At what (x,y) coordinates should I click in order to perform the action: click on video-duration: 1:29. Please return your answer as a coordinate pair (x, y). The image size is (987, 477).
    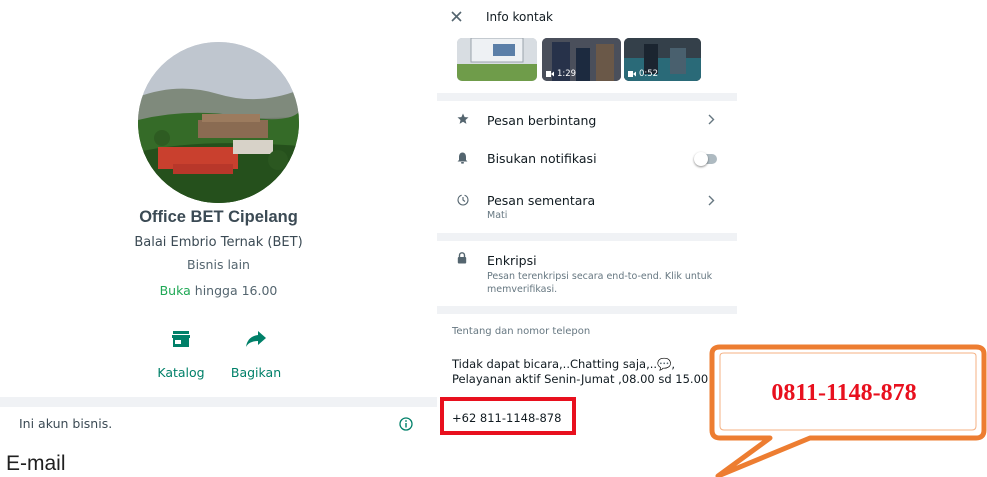
    Looking at the image, I should click on (561, 74).